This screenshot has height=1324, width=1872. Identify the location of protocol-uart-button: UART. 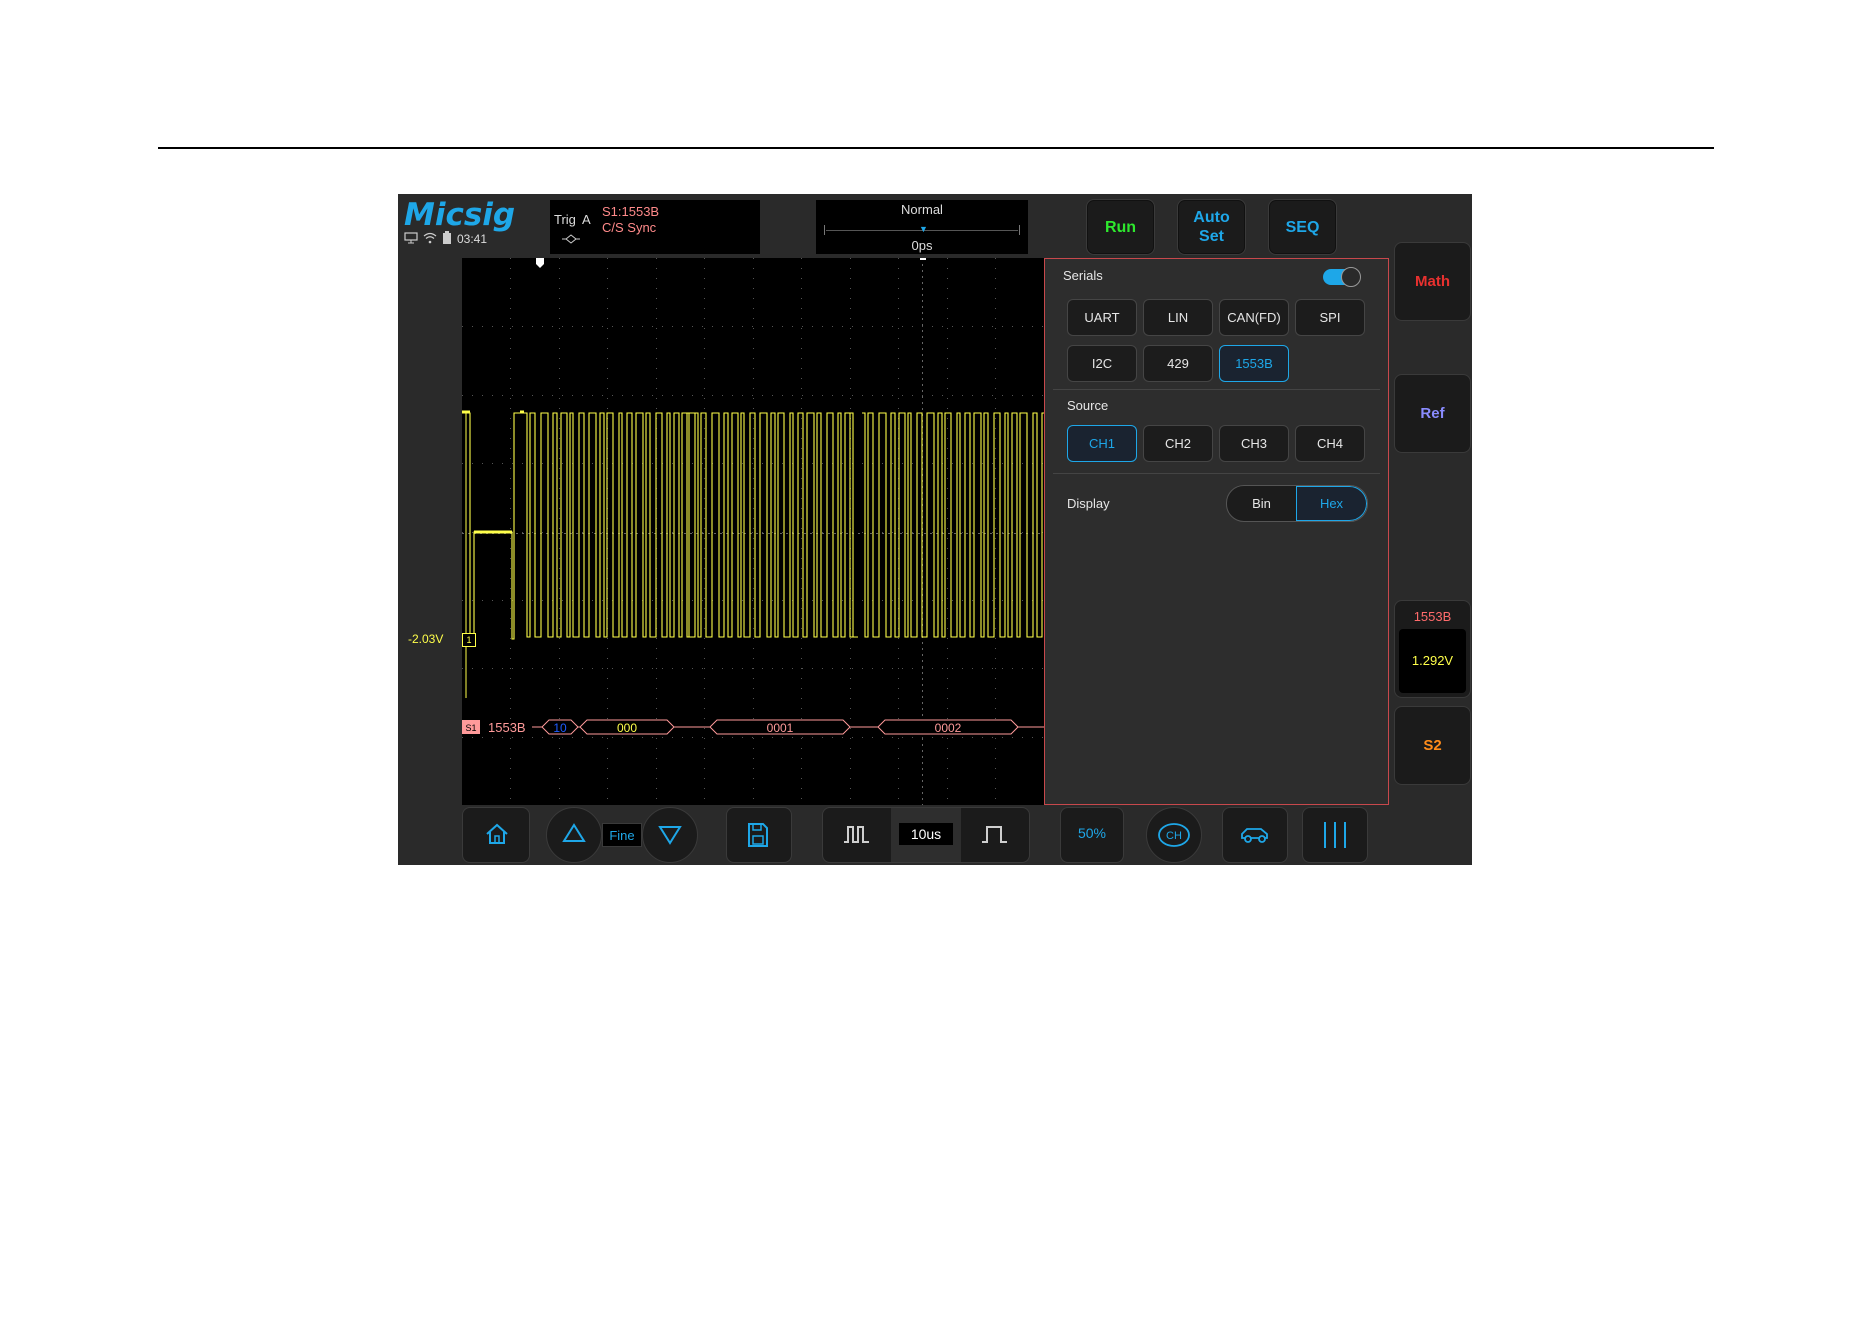
(1102, 317).